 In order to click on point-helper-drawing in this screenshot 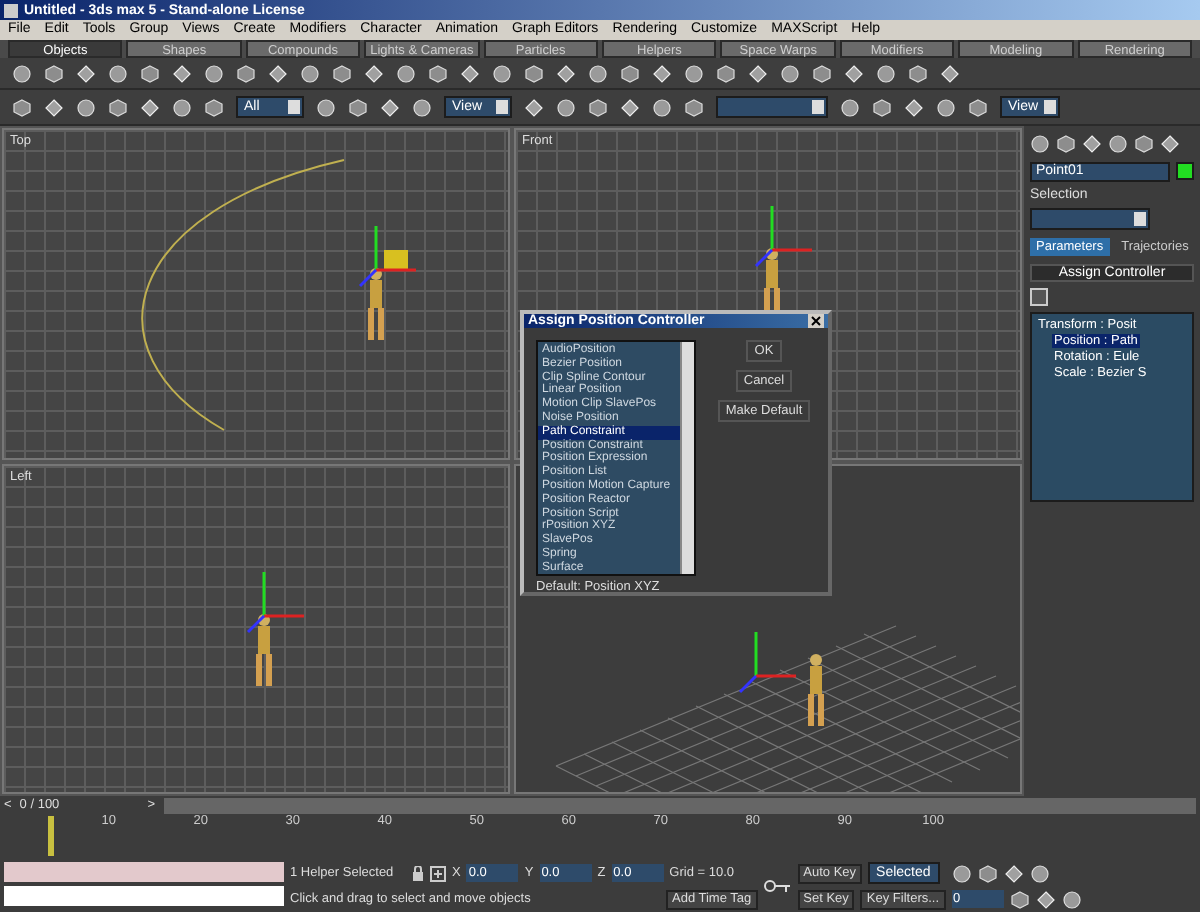, I will do `click(396, 260)`.